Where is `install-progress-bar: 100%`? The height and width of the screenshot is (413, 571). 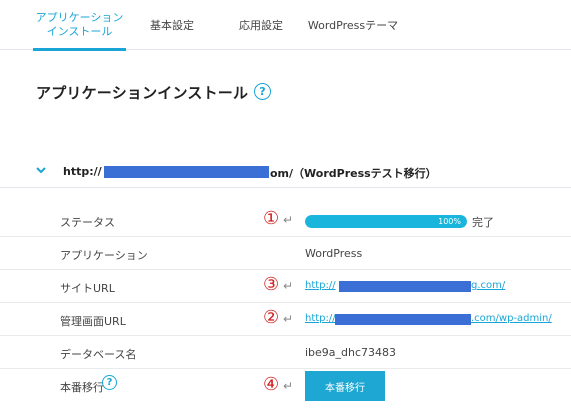 install-progress-bar: 100% is located at coordinates (386, 221).